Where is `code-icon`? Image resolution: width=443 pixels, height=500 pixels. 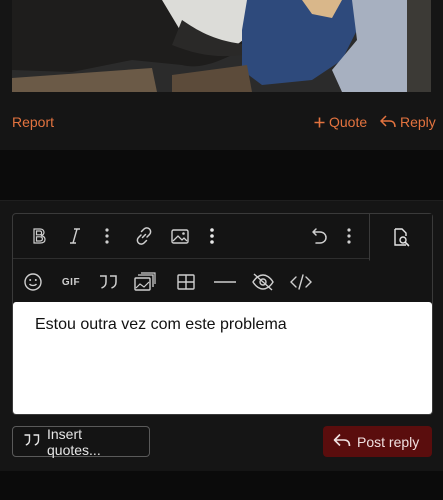
code-icon is located at coordinates (301, 282).